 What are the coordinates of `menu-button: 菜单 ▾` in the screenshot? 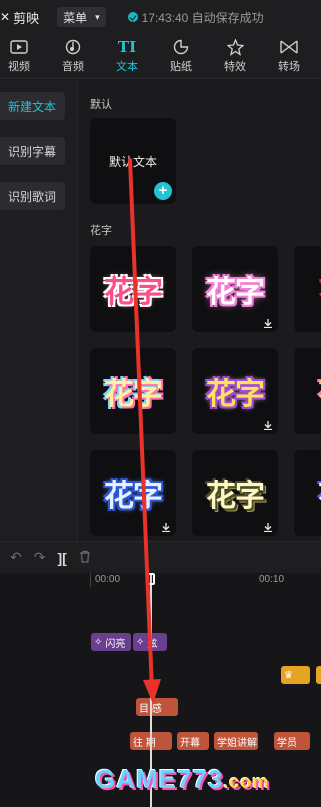 It's located at (81, 17).